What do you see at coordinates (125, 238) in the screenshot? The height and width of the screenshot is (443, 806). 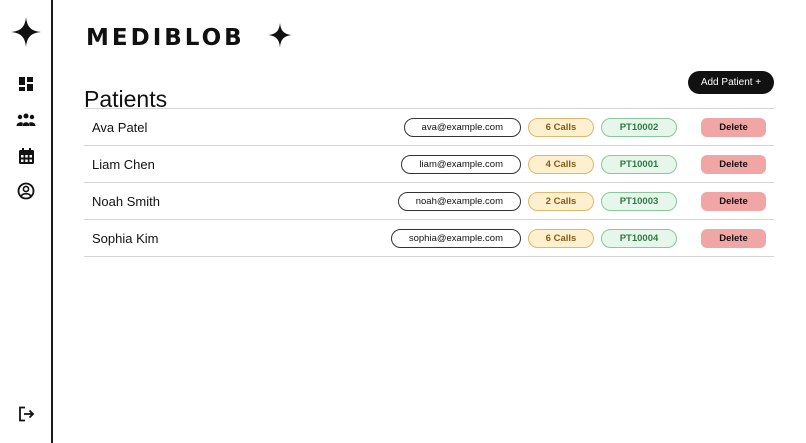 I see `patient-name: Sophia Kim` at bounding box center [125, 238].